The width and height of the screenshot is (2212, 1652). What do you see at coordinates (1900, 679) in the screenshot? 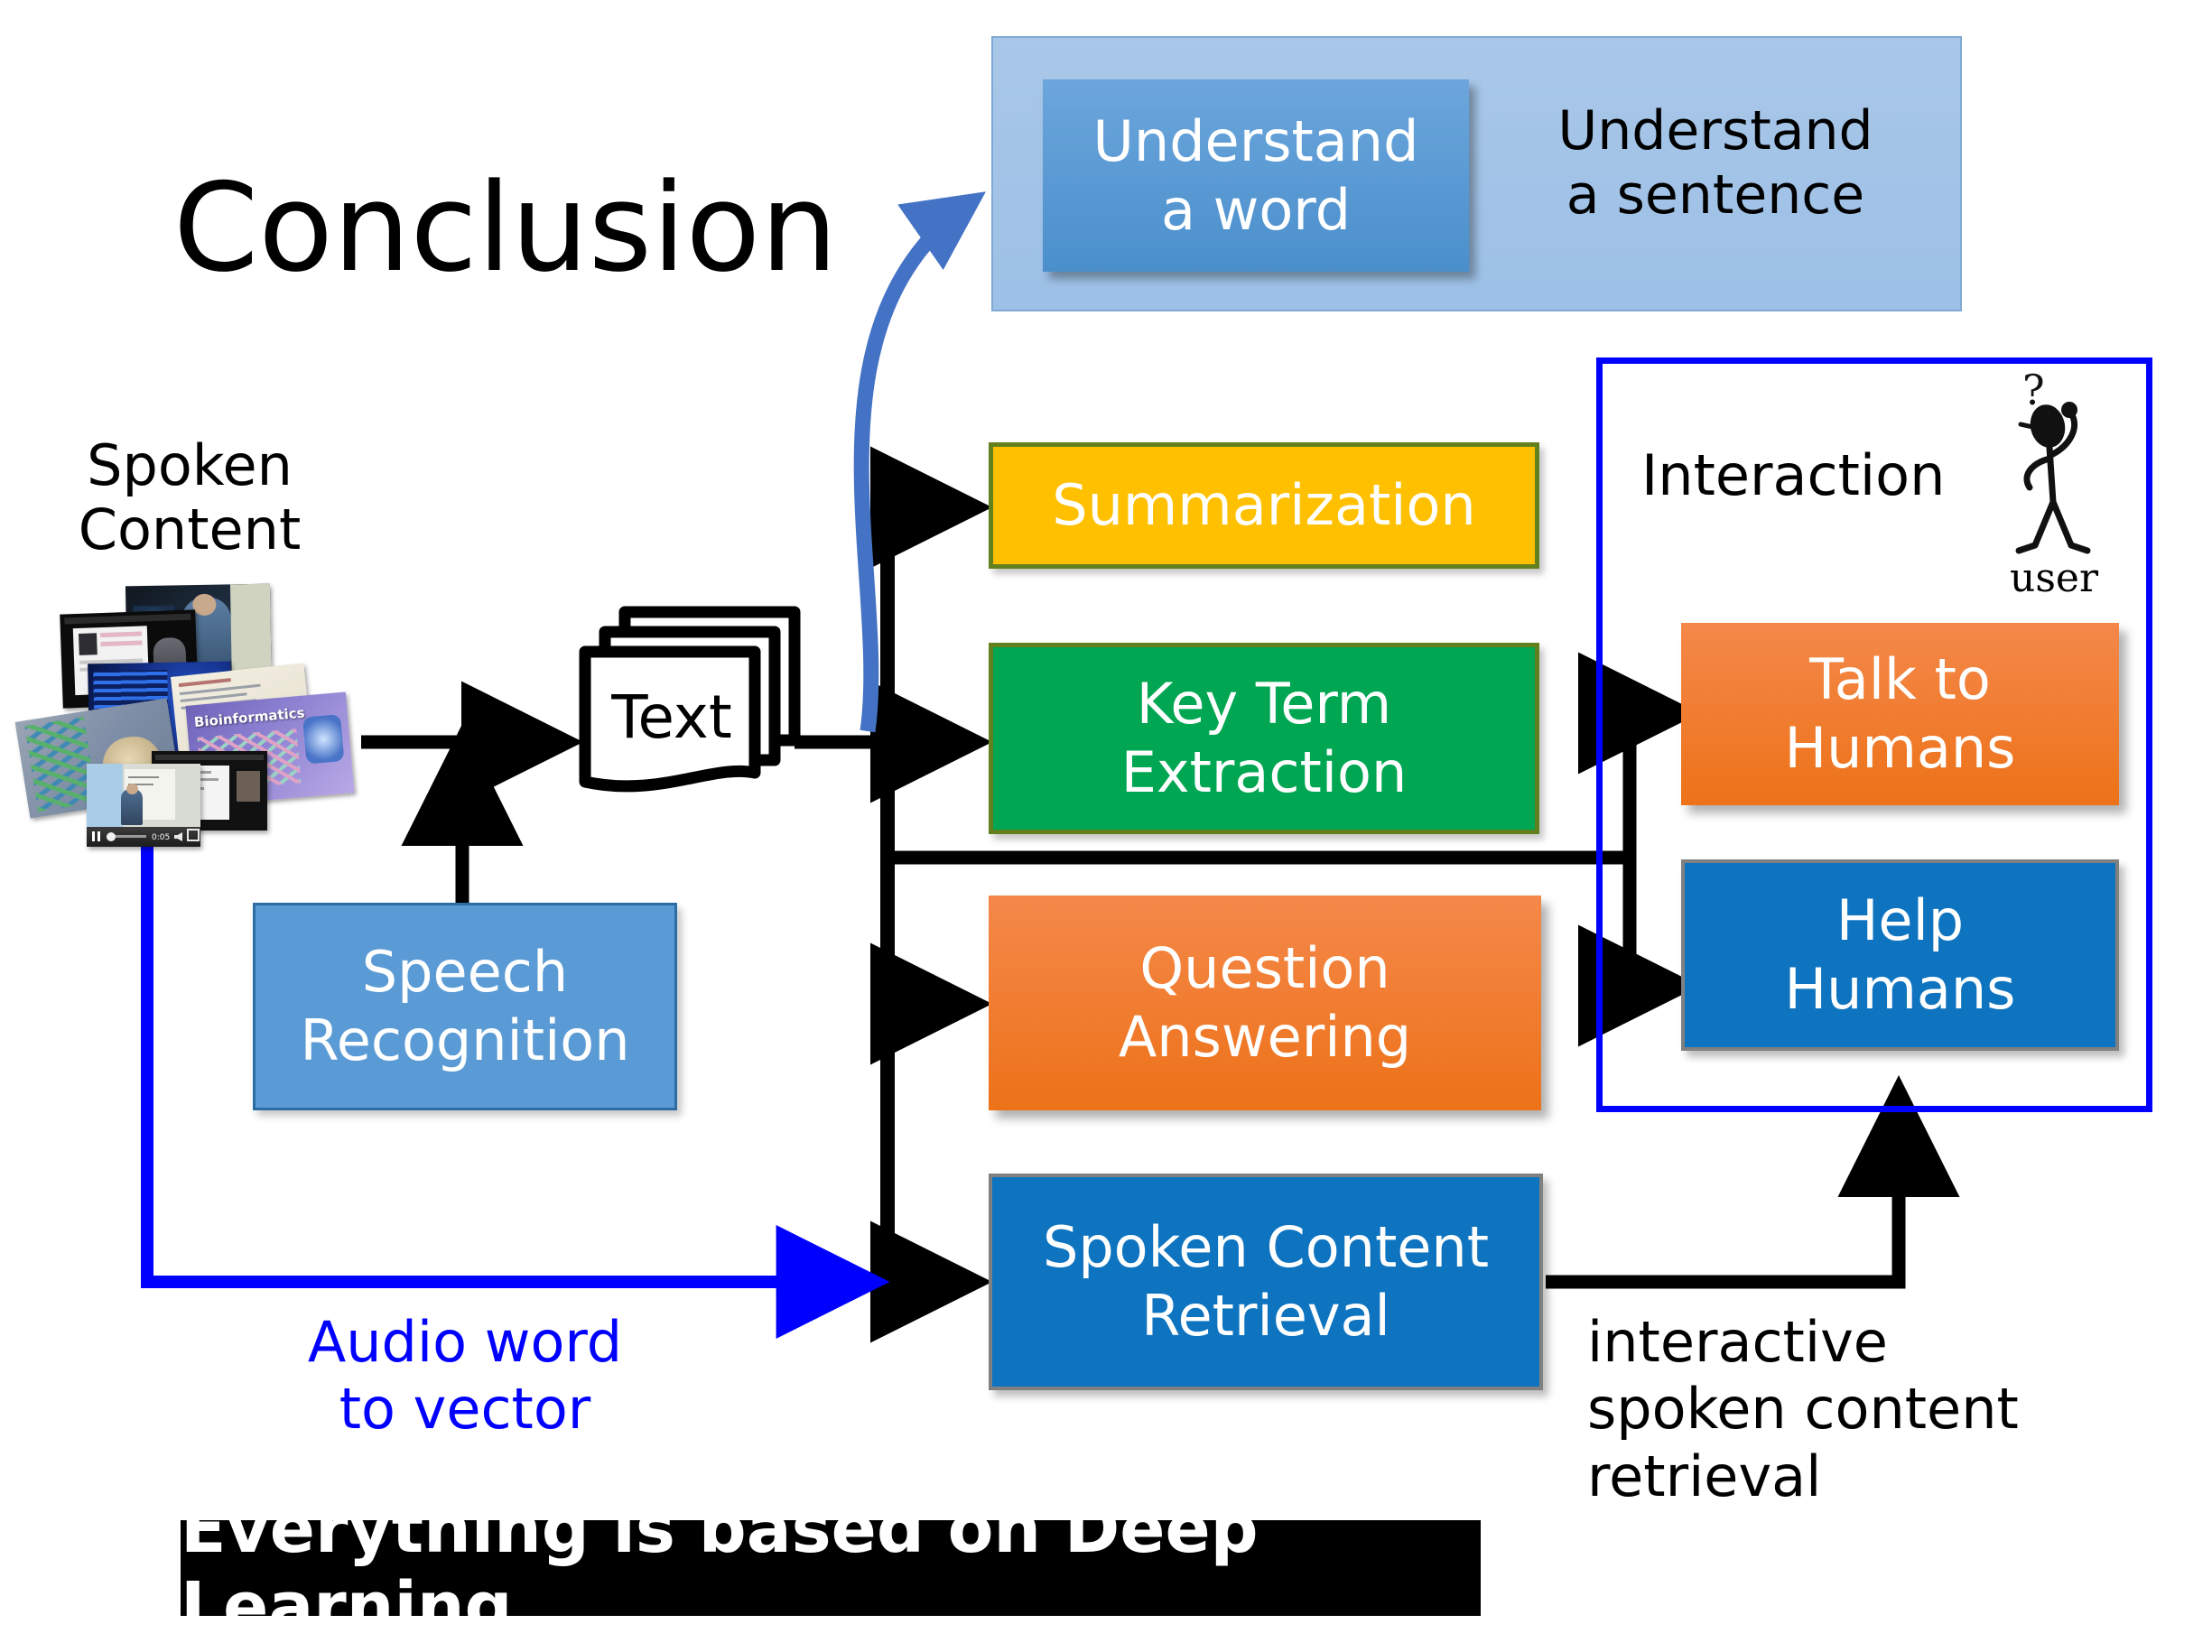
I see `talk-to-humans-line1: Talk to` at bounding box center [1900, 679].